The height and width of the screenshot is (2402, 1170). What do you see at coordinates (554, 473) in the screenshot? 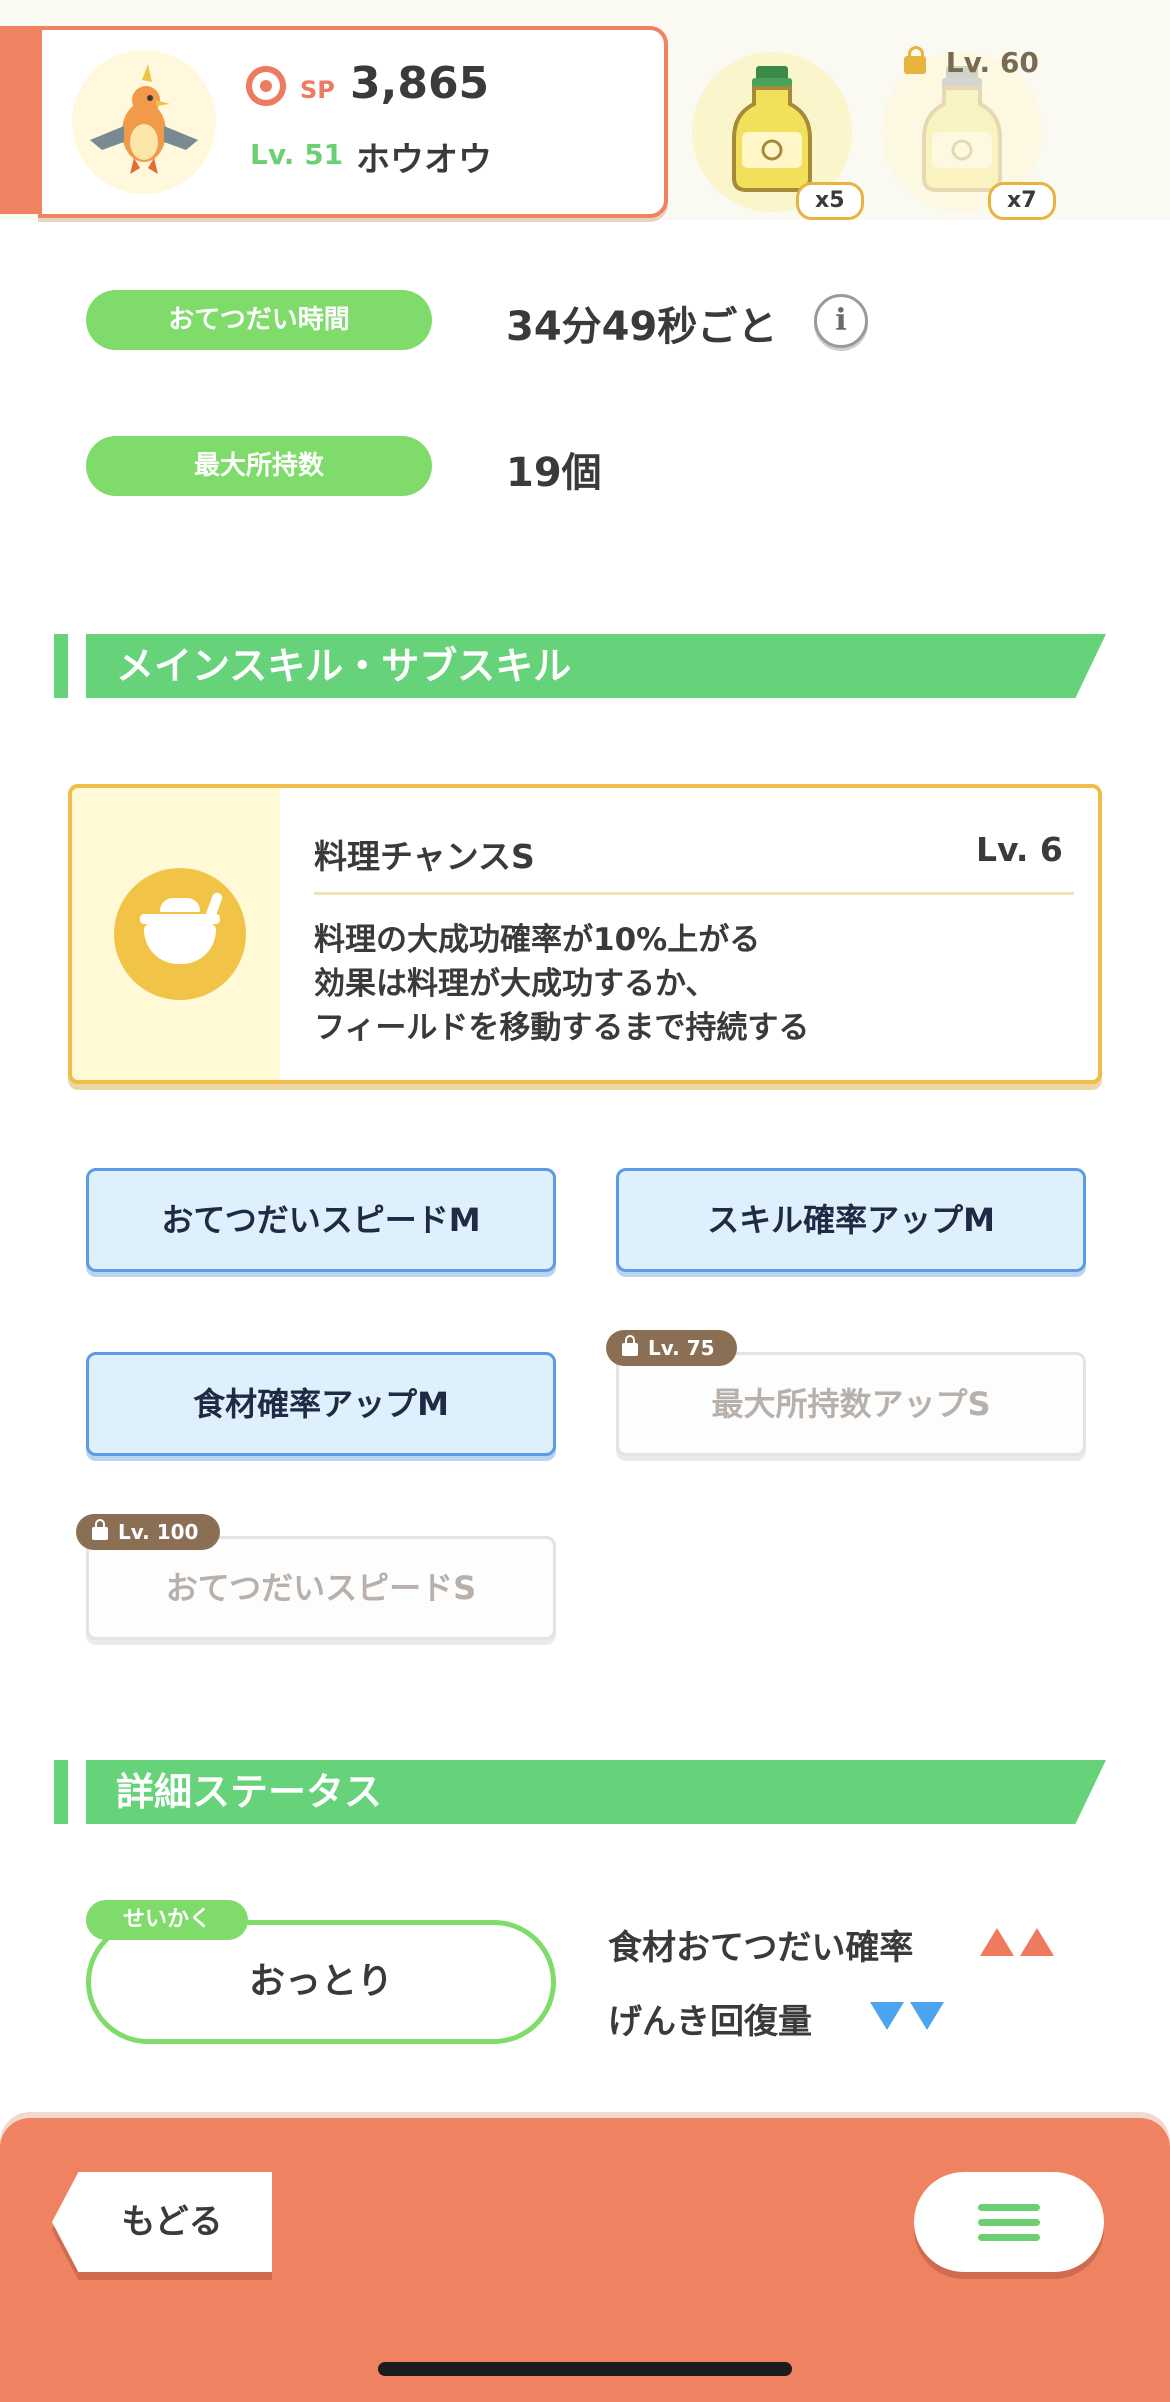
I see `max-carry-value: 19個` at bounding box center [554, 473].